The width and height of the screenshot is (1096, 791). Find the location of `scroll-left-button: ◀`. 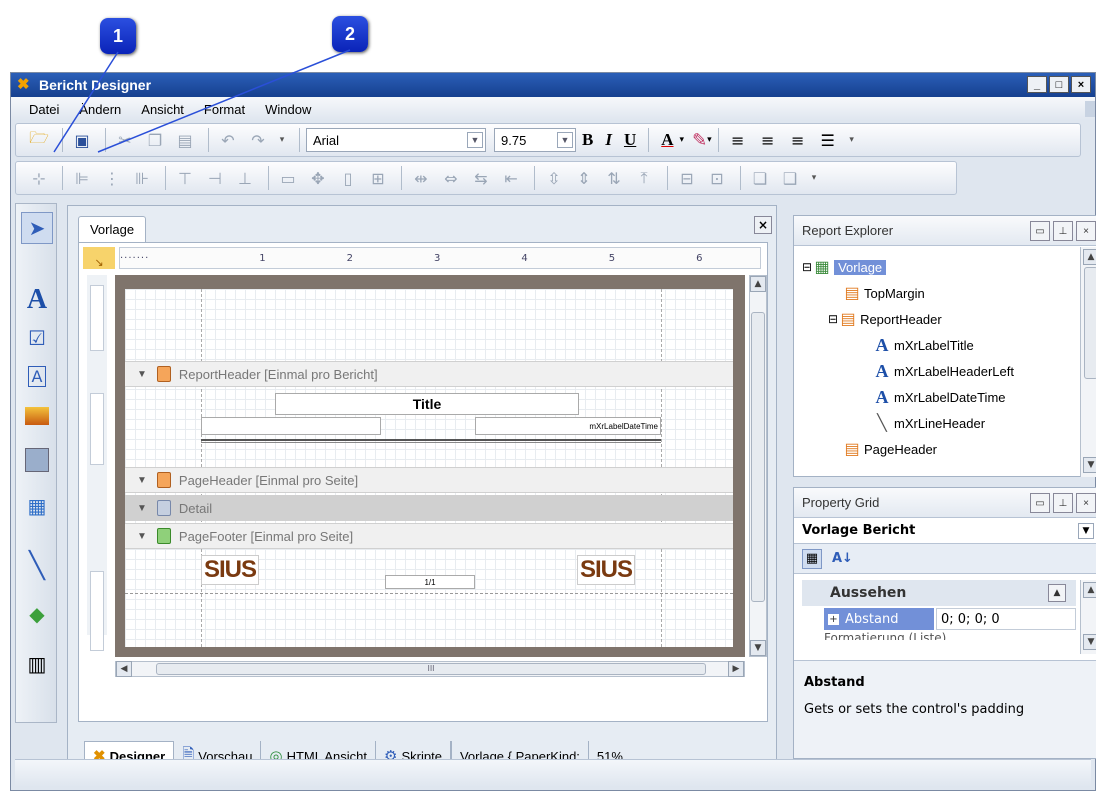

scroll-left-button: ◀ is located at coordinates (124, 669).